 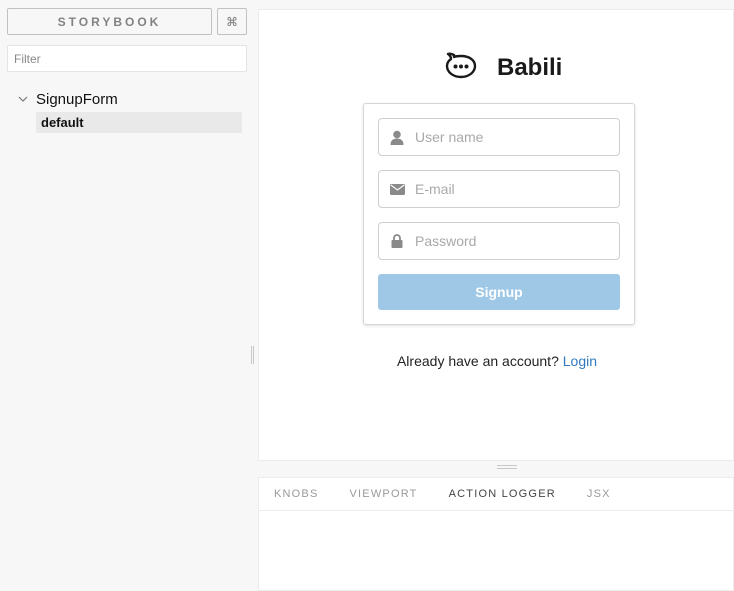 I want to click on tree-item-label: SignupForm, so click(x=77, y=99).